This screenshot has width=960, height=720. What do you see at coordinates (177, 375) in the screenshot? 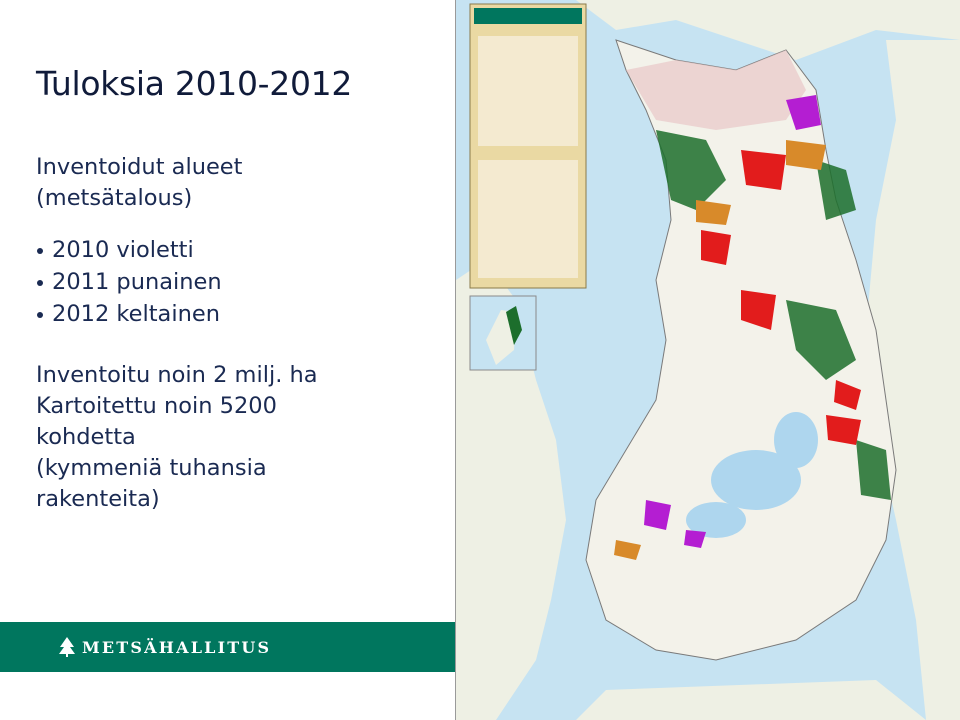
I see `stats-line-1: Inventoitu noin 2 milj. ha` at bounding box center [177, 375].